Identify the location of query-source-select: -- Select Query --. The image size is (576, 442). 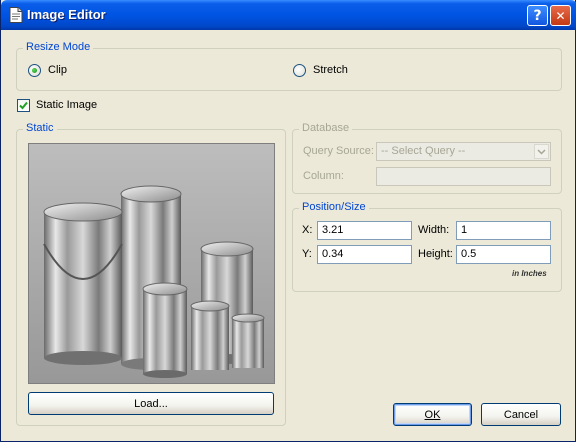
(463, 151).